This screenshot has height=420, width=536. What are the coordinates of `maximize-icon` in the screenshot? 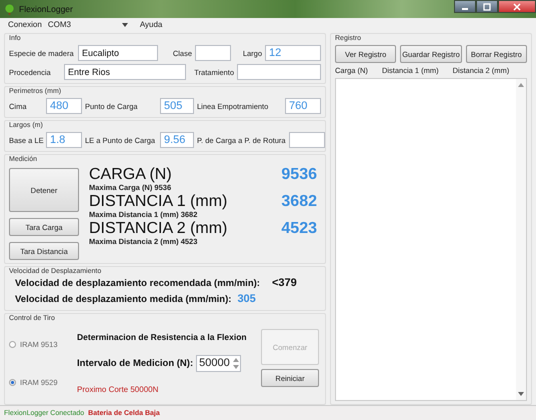 It's located at (487, 6).